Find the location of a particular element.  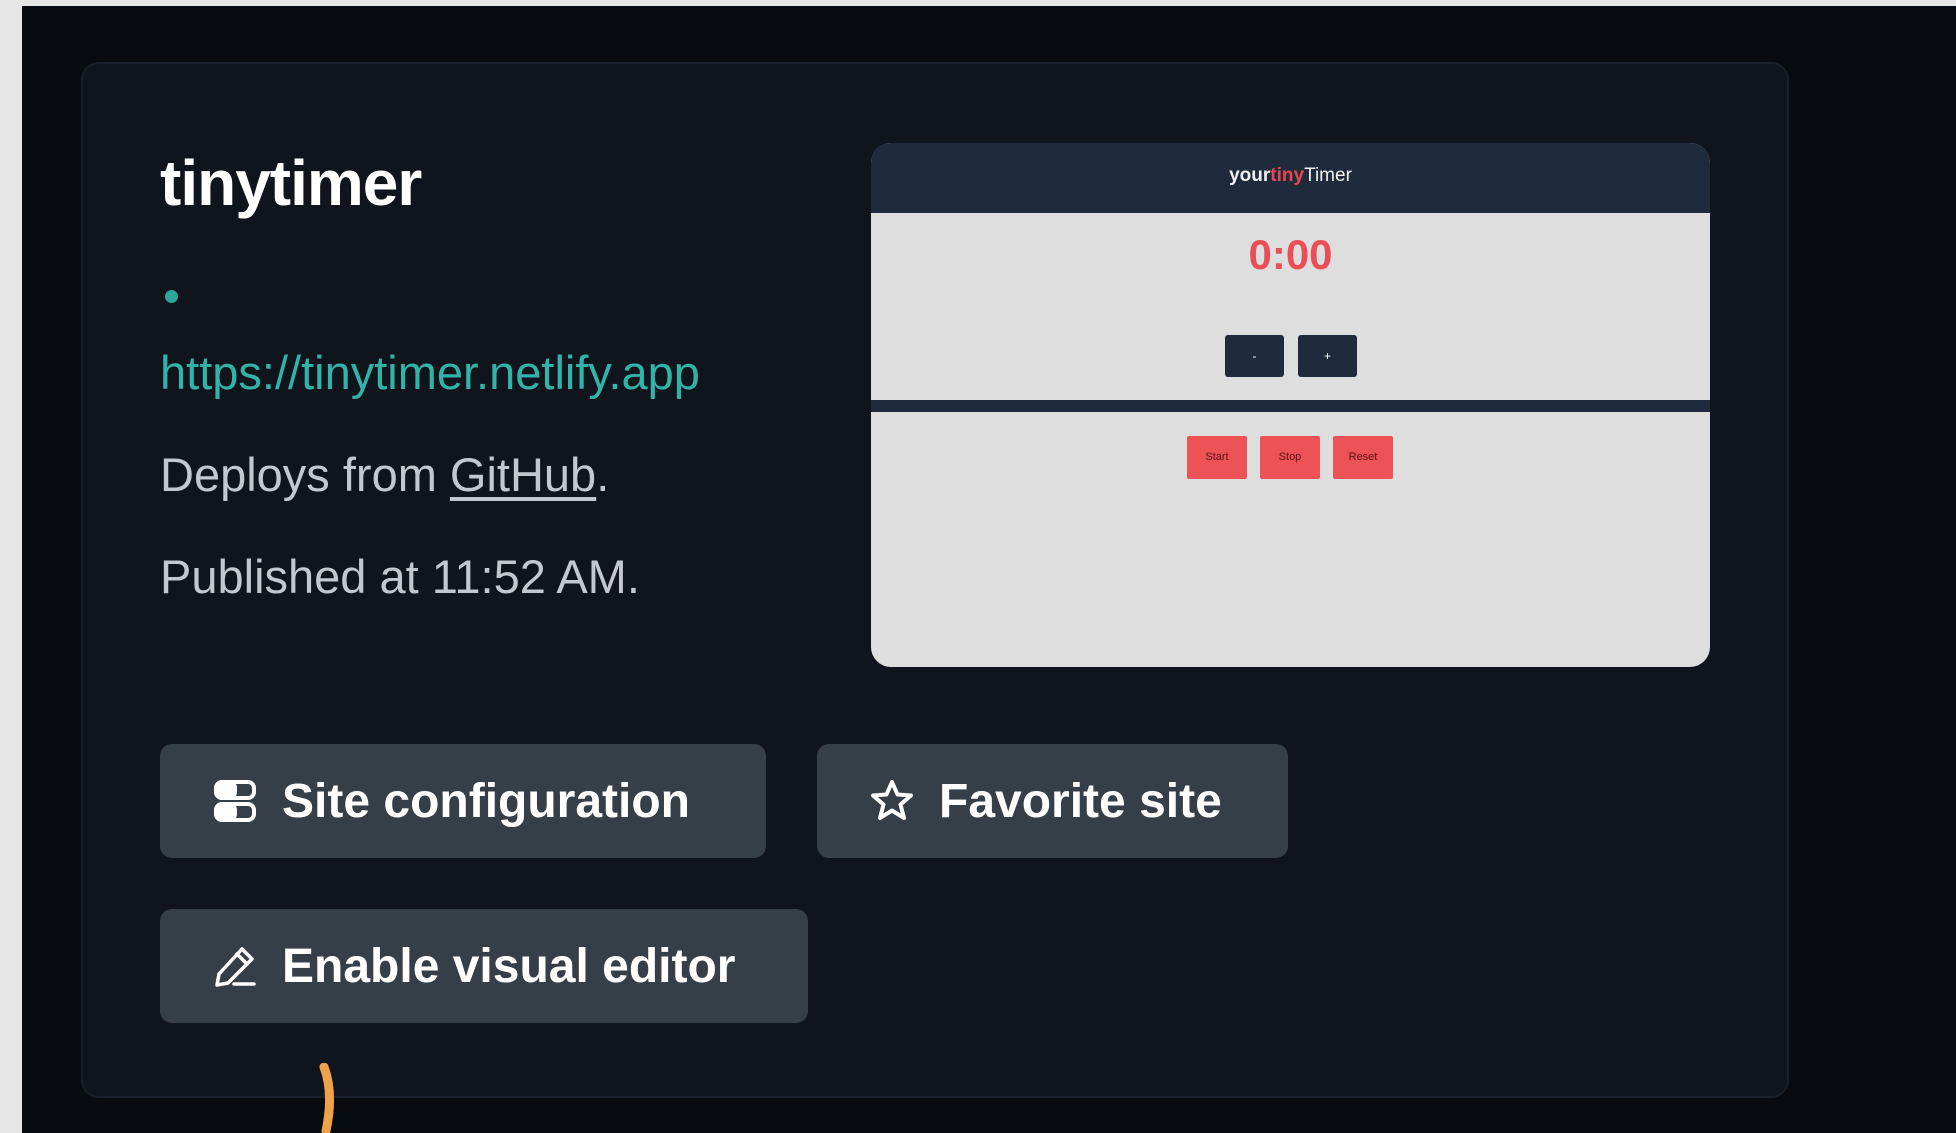

preview-brand: yourtinyTimer is located at coordinates (1290, 176).